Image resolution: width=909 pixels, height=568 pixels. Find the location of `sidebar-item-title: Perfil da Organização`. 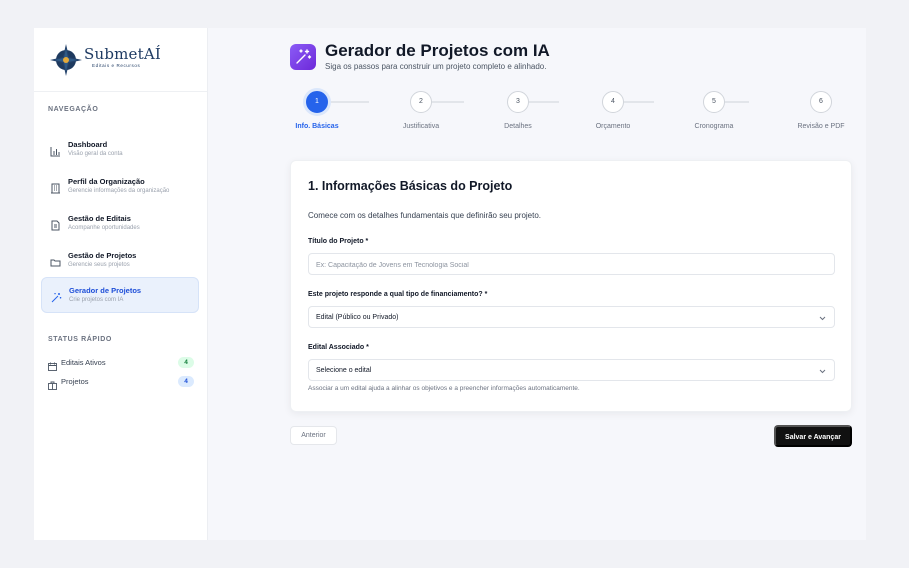

sidebar-item-title: Perfil da Organização is located at coordinates (106, 181).